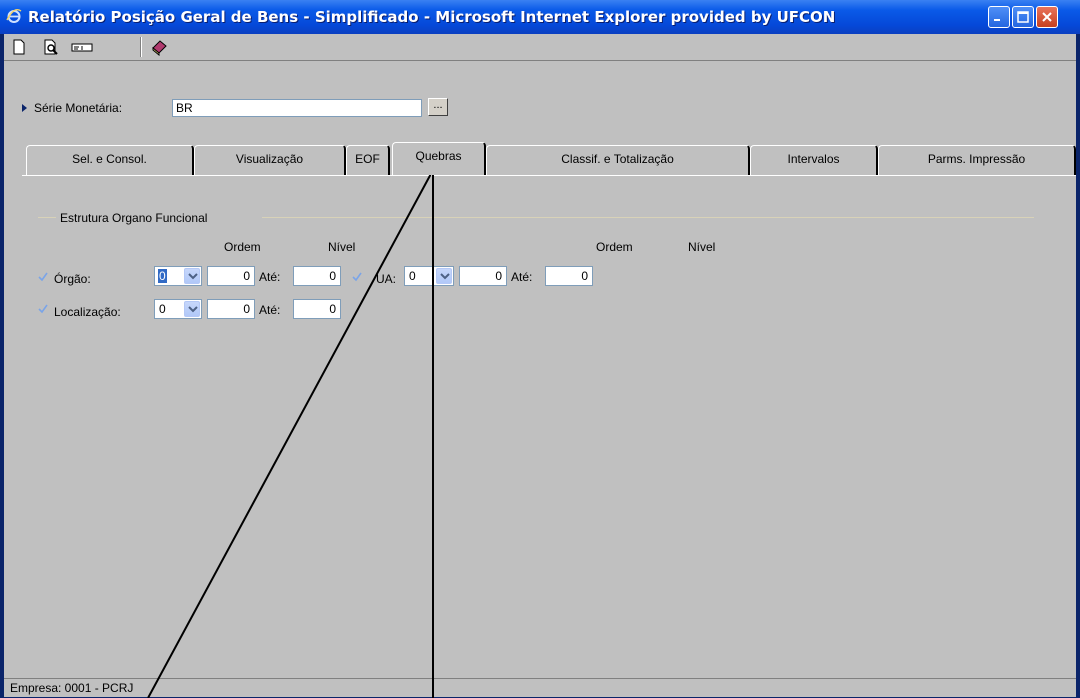  I want to click on localizacao-label: Localização:, so click(87, 312).